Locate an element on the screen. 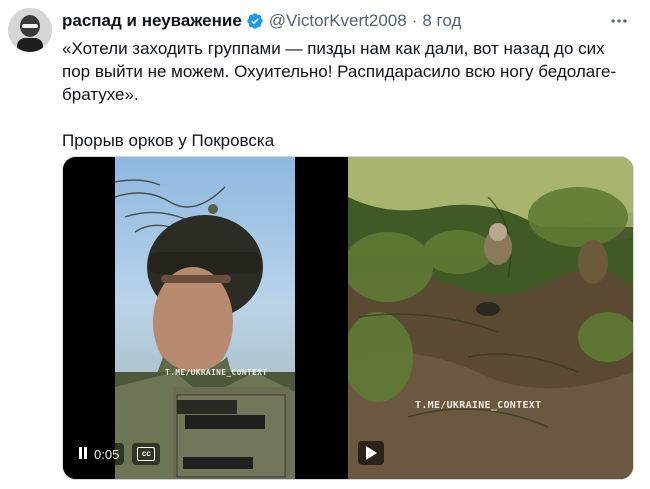 This screenshot has height=489, width=650. tweet-timestamp: 8 год is located at coordinates (441, 21).